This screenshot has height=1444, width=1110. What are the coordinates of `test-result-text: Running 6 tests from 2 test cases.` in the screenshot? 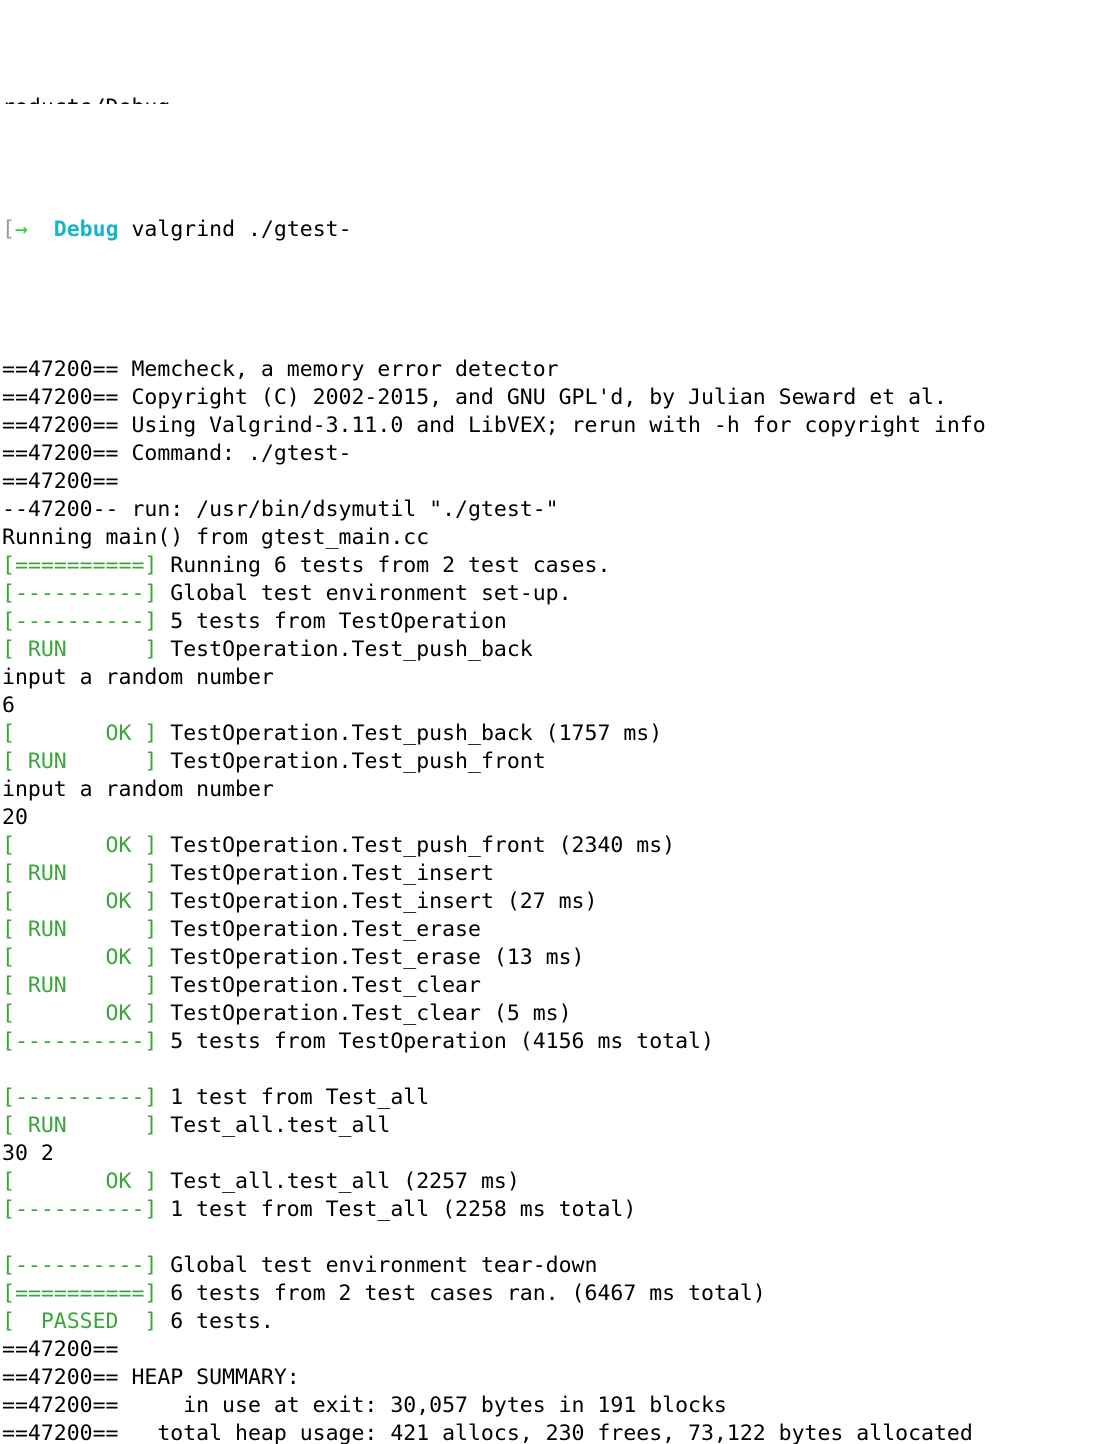 It's located at (384, 565).